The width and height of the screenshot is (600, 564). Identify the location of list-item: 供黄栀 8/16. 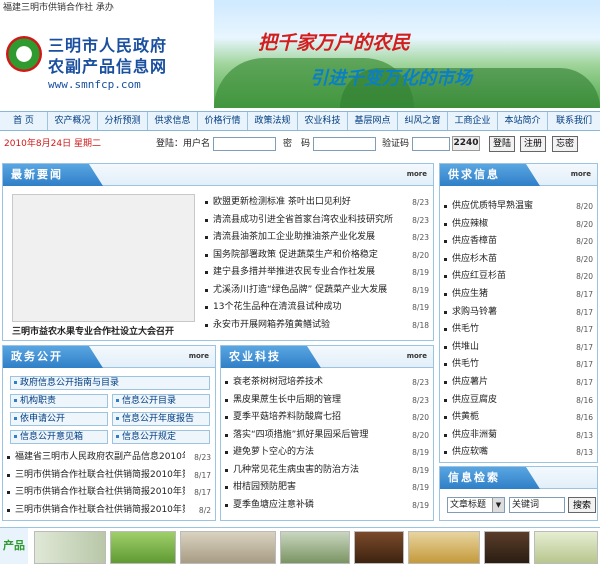
(518, 418).